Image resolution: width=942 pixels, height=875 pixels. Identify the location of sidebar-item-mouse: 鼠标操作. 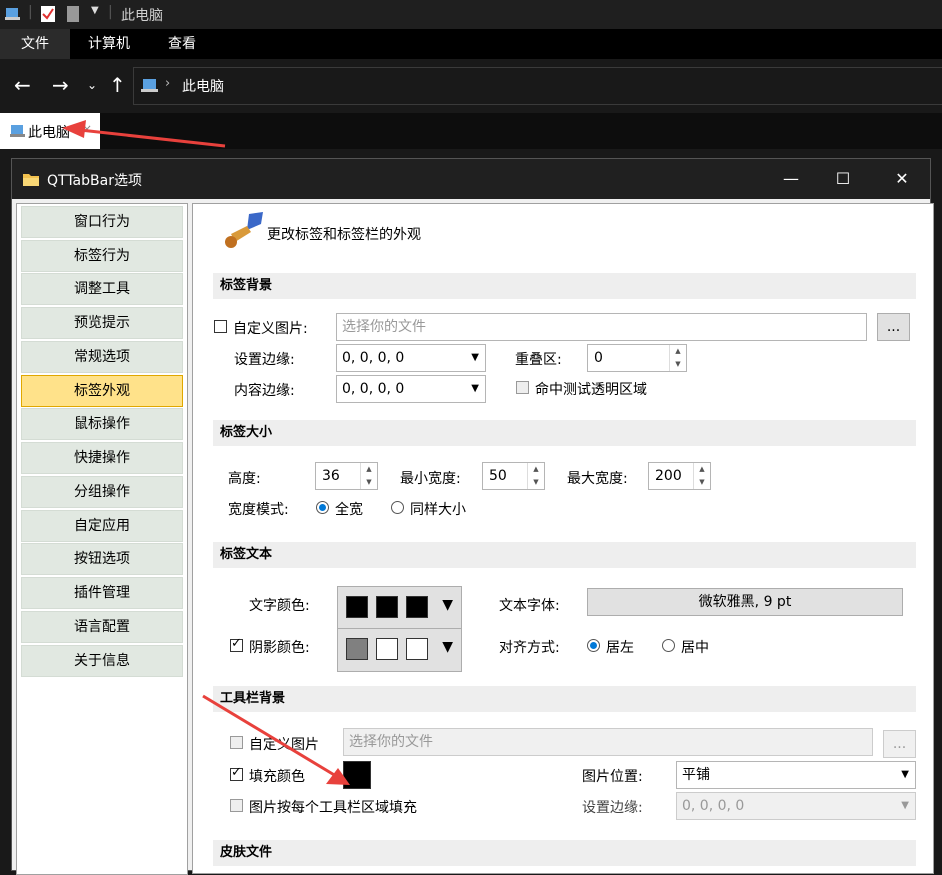
(102, 424).